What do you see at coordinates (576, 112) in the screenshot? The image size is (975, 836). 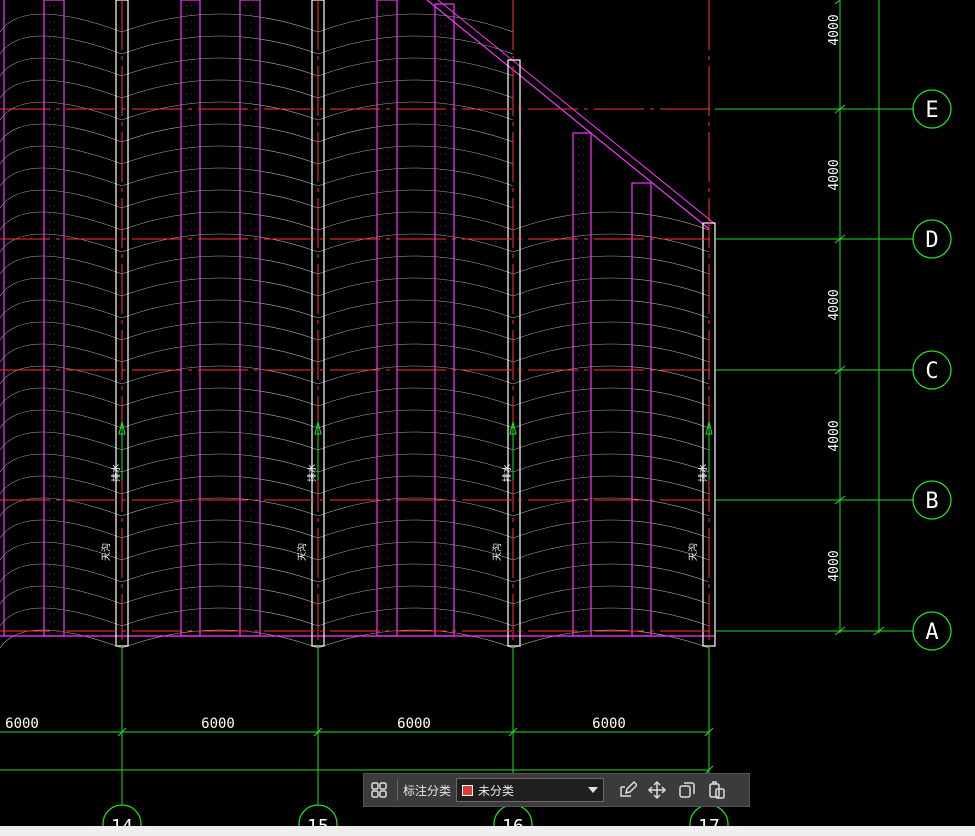 I see `diagonal-edge` at bounding box center [576, 112].